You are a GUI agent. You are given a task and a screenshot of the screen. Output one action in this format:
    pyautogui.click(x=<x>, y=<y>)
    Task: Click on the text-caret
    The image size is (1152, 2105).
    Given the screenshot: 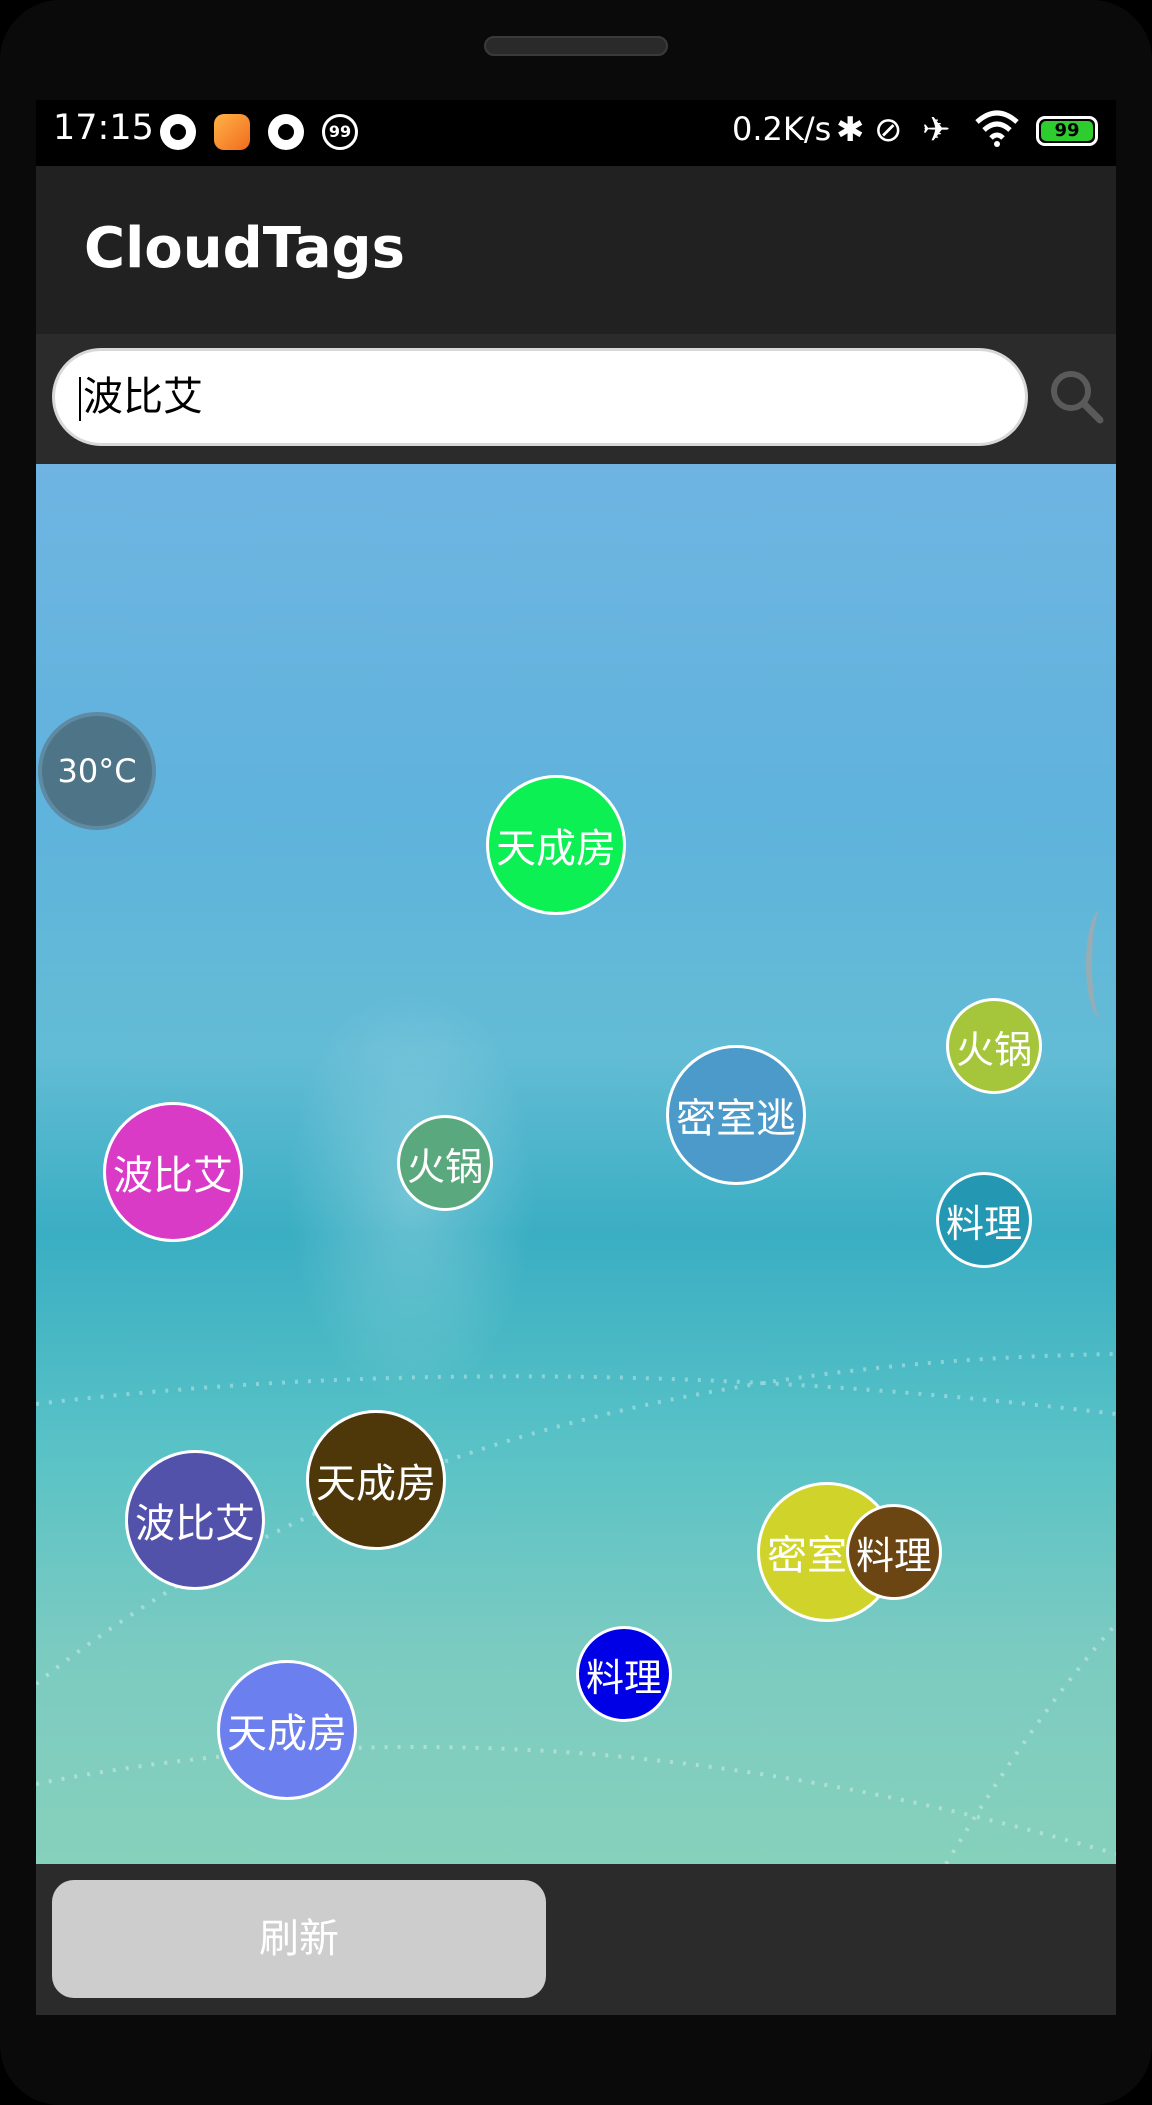 What is the action you would take?
    pyautogui.click(x=80, y=399)
    